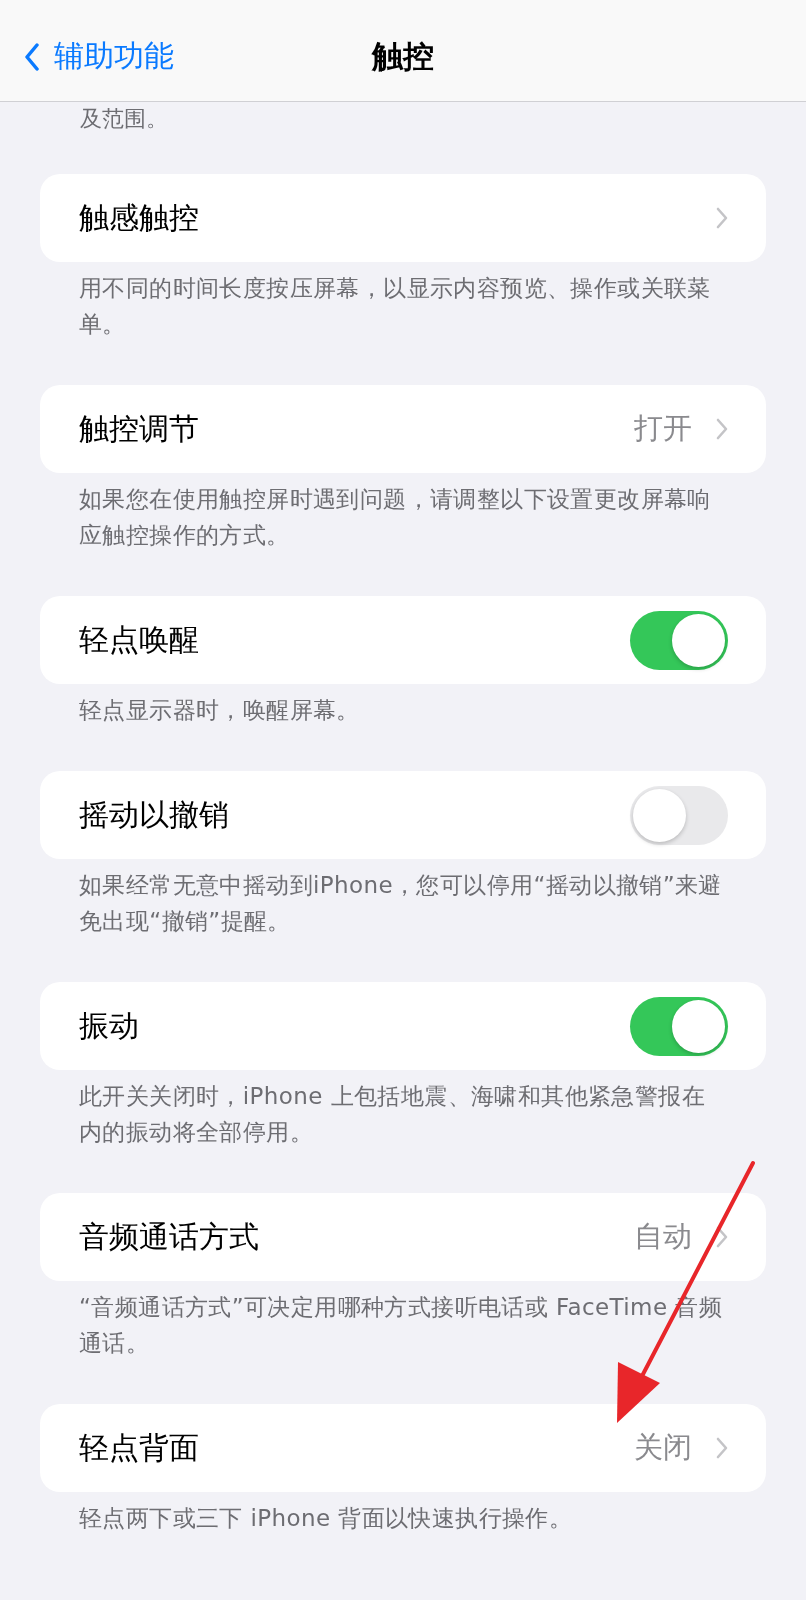 Image resolution: width=806 pixels, height=1600 pixels. What do you see at coordinates (169, 1236) in the screenshot?
I see `row-label: 音频通话方式` at bounding box center [169, 1236].